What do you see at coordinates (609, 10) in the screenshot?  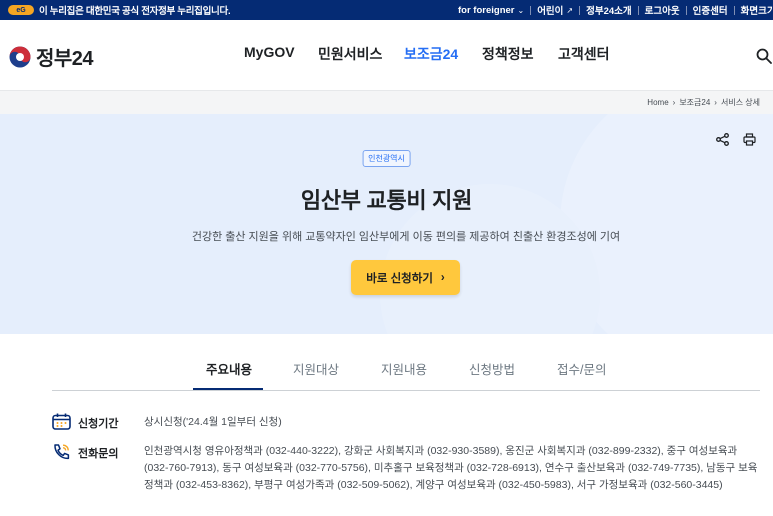 I see `about-link: 정부24소개` at bounding box center [609, 10].